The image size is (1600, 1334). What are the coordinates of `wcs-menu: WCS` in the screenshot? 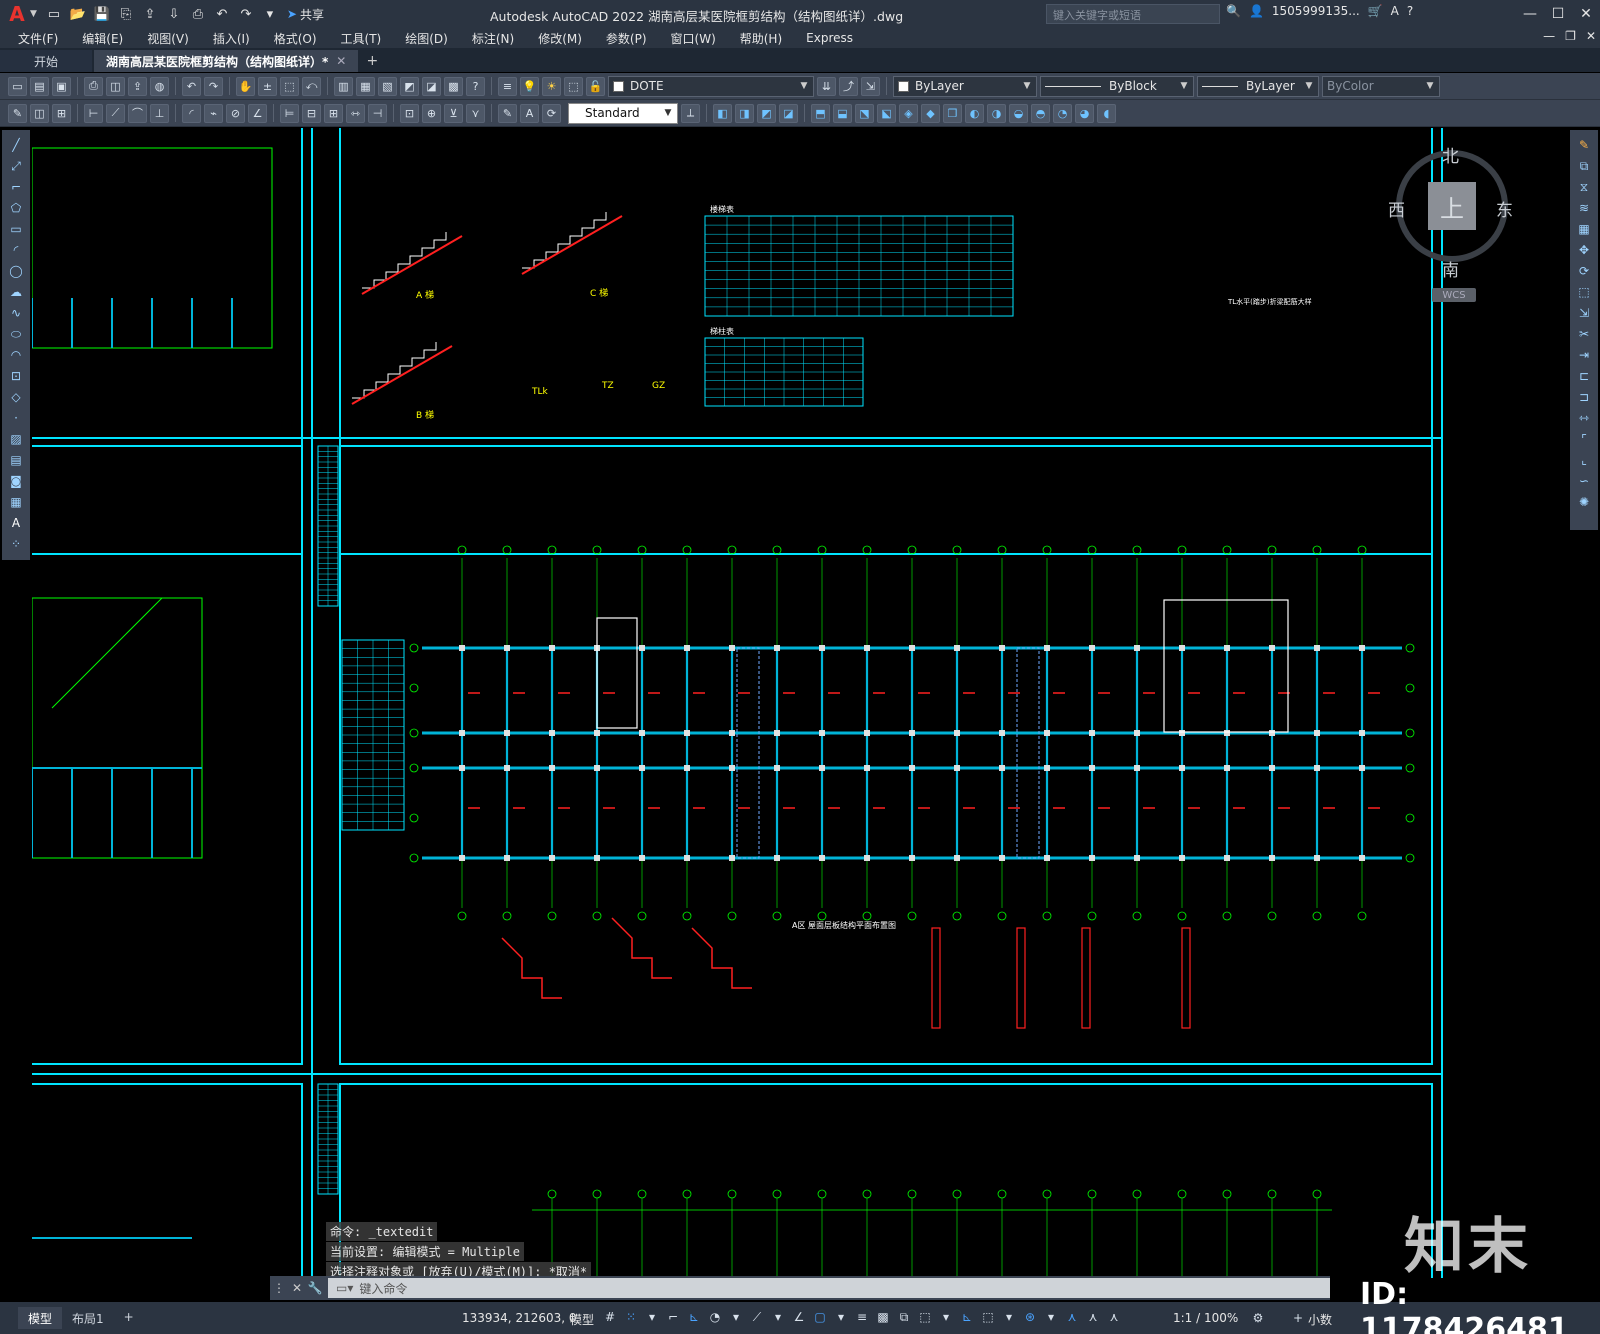 It's located at (1454, 295).